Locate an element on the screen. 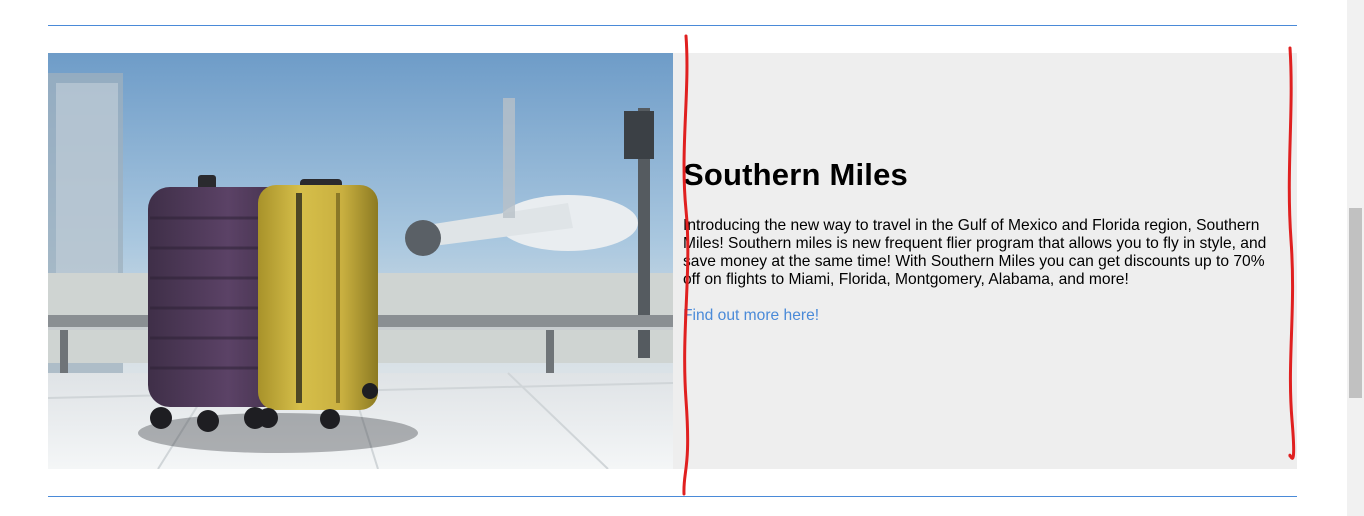  vertical-scrollbar is located at coordinates (1355, 258).